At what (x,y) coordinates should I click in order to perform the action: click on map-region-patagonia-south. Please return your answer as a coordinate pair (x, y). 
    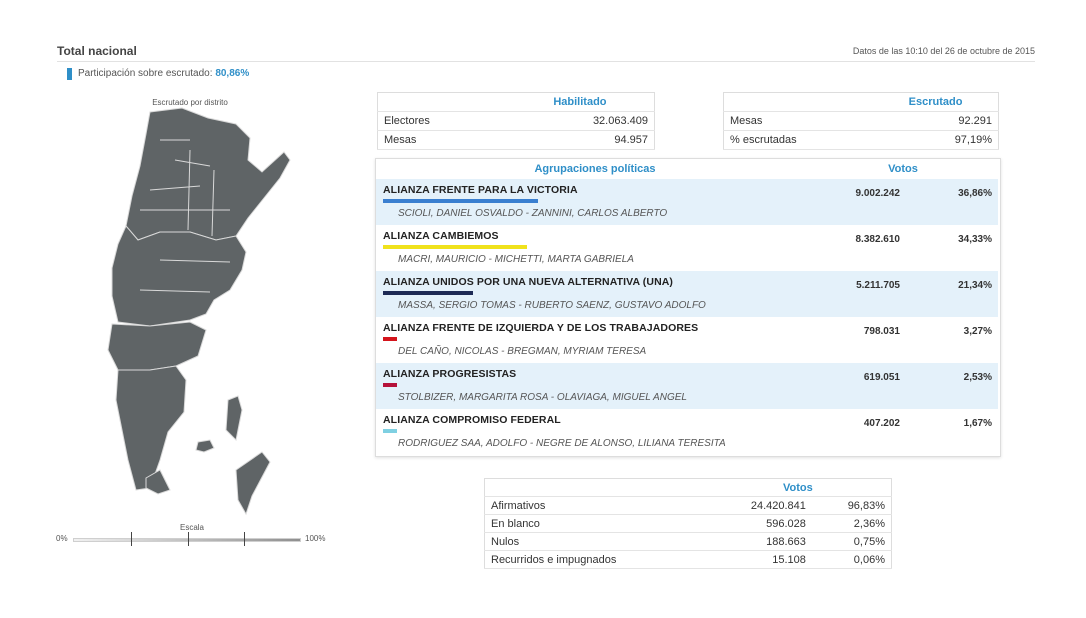
    Looking at the image, I should click on (151, 428).